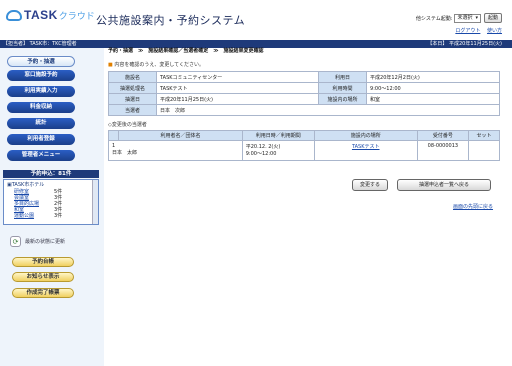 This screenshot has height=366, width=512. What do you see at coordinates (171, 20) in the screenshot?
I see `system-title: 公共施設案内・予約システム` at bounding box center [171, 20].